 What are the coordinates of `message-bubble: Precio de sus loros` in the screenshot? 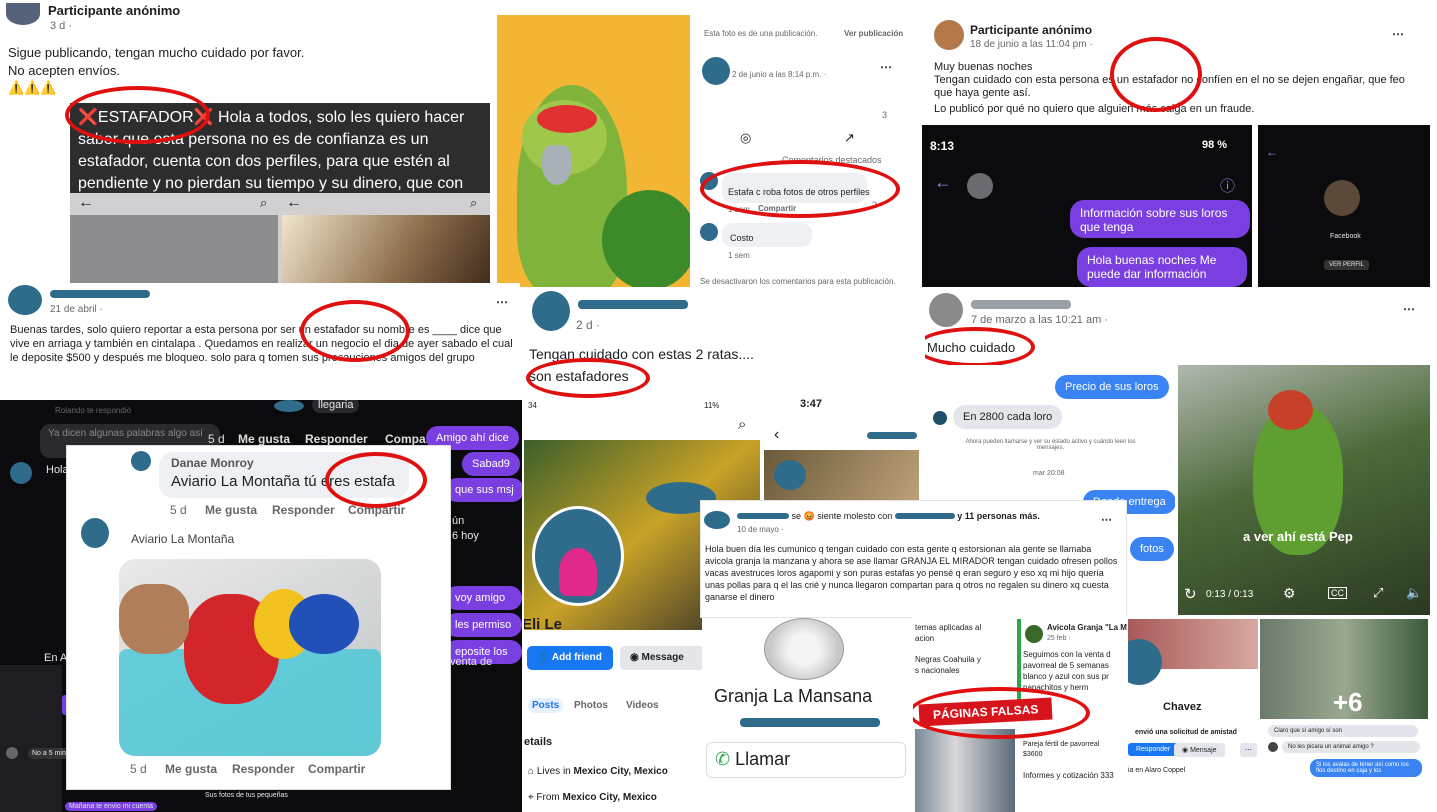 It's located at (1112, 387).